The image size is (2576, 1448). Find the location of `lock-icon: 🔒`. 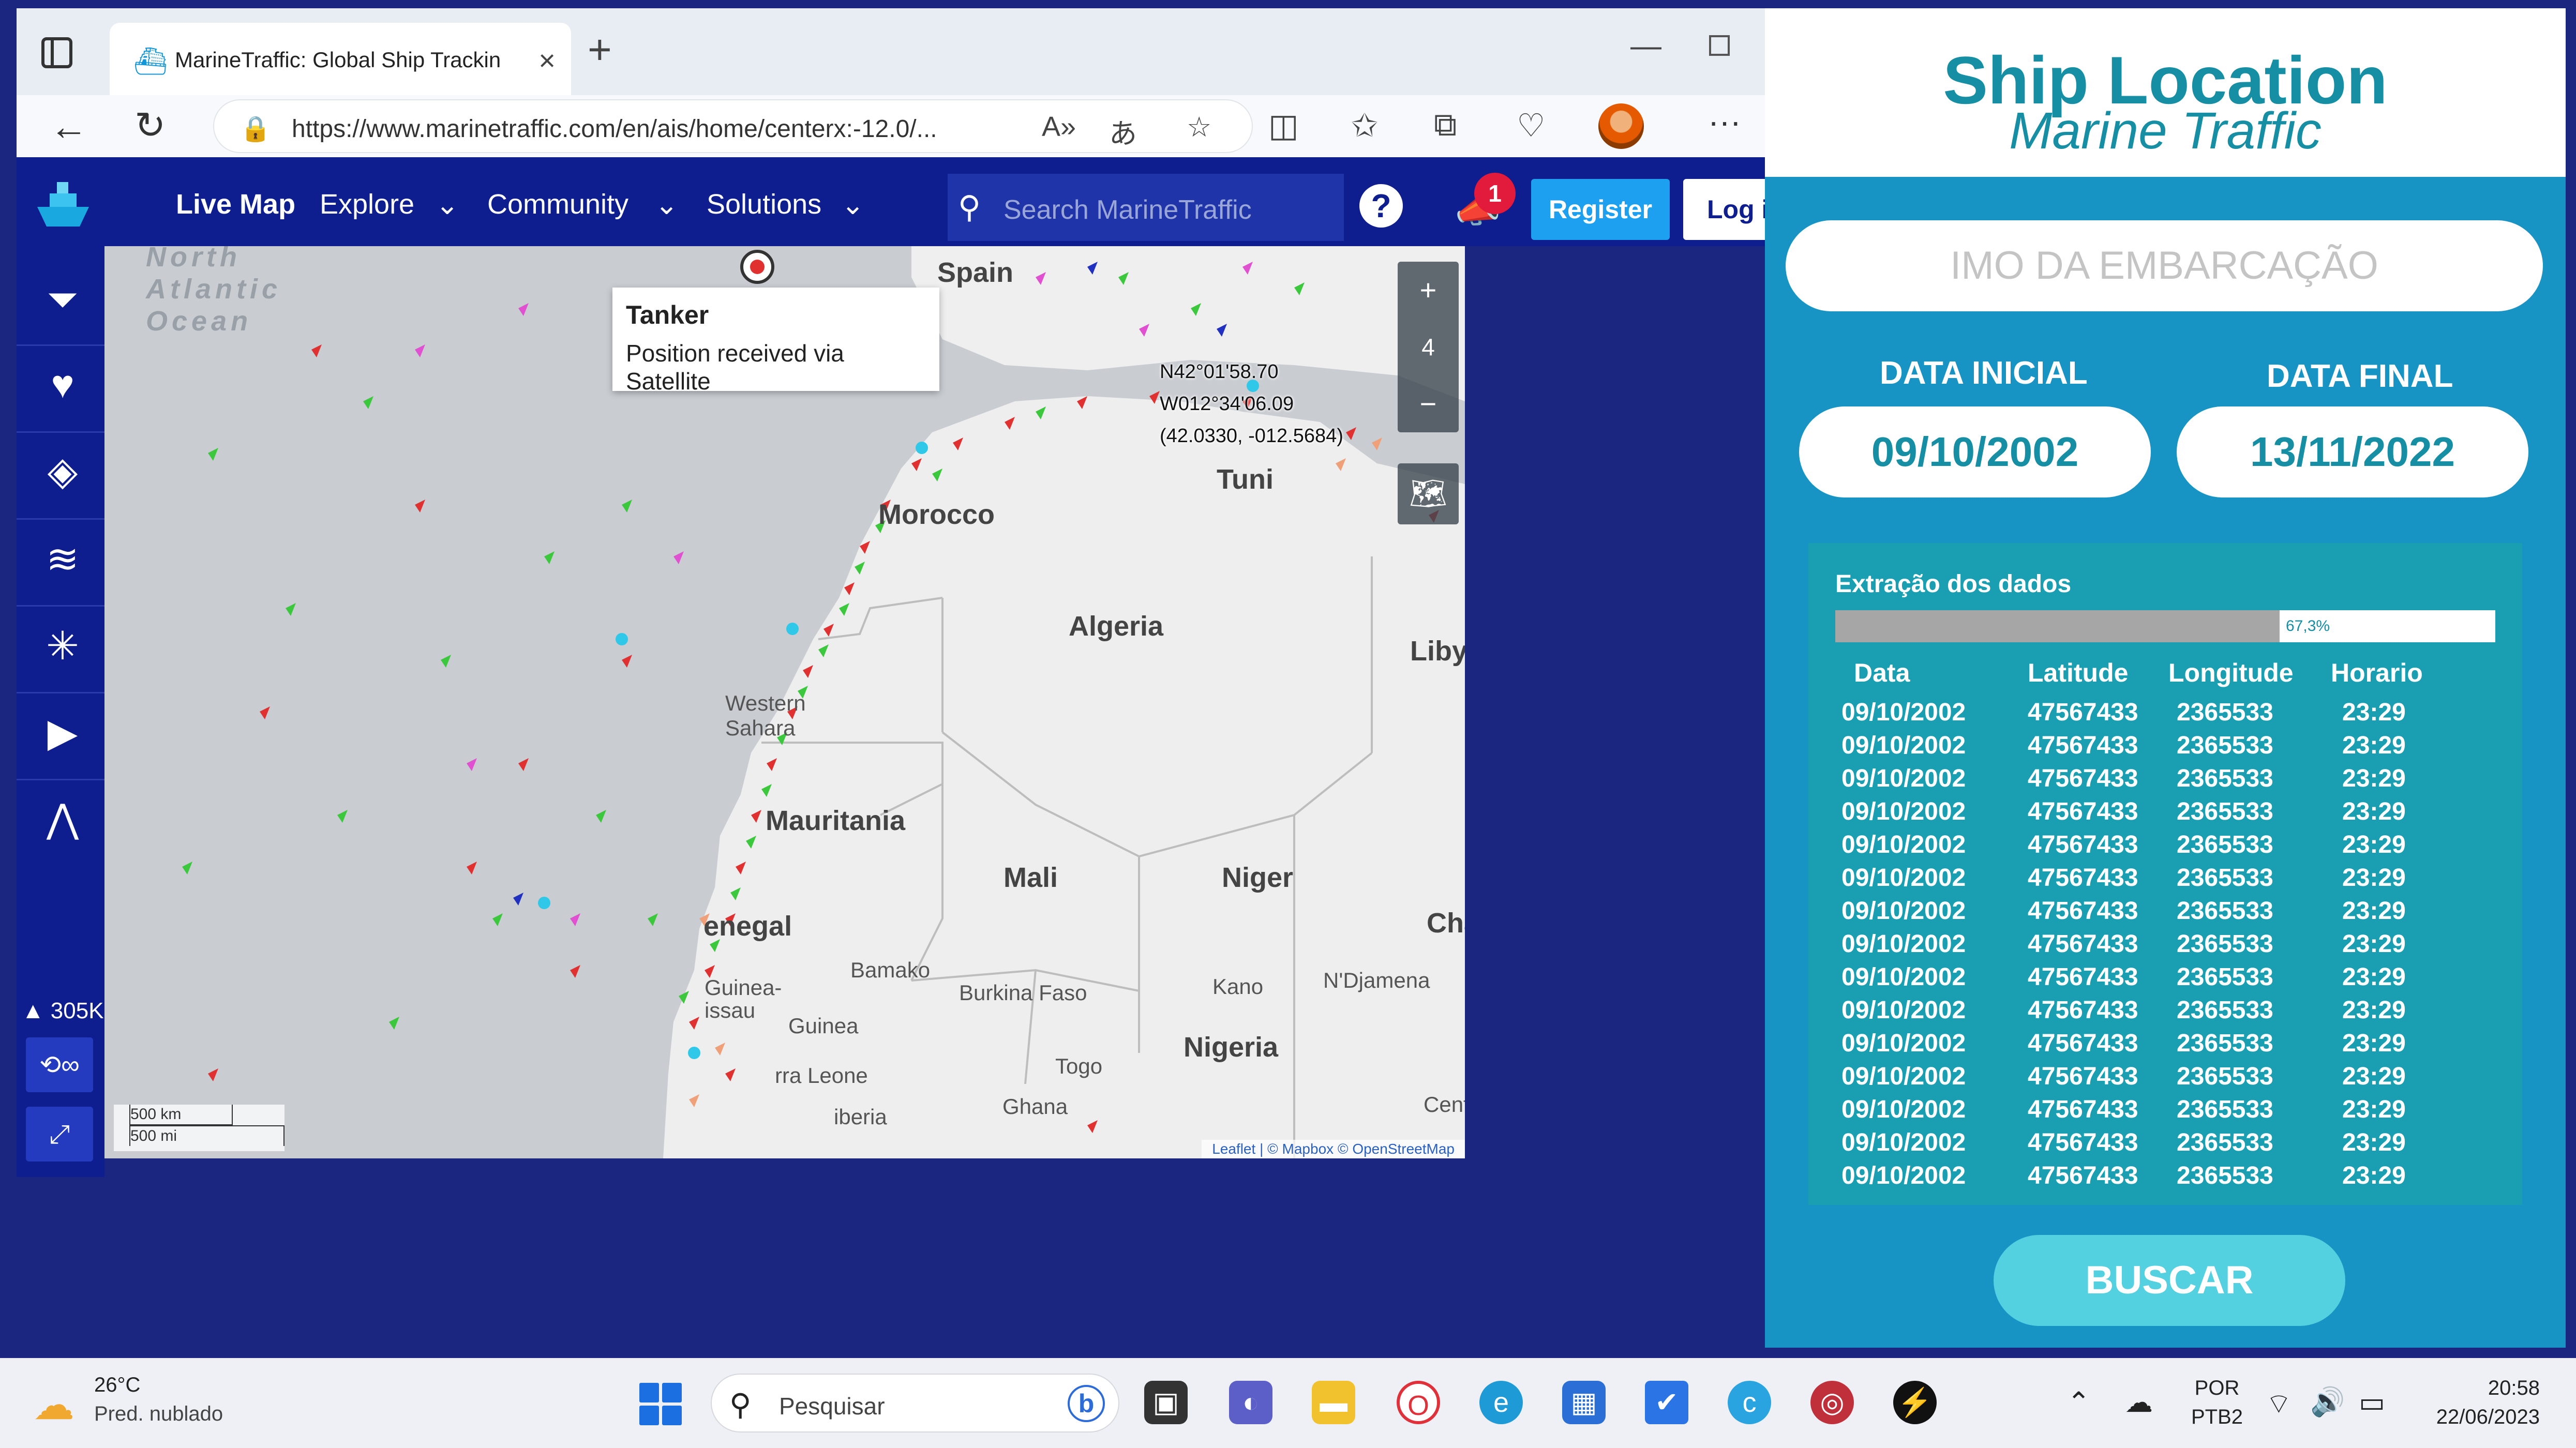

lock-icon: 🔒 is located at coordinates (255, 128).